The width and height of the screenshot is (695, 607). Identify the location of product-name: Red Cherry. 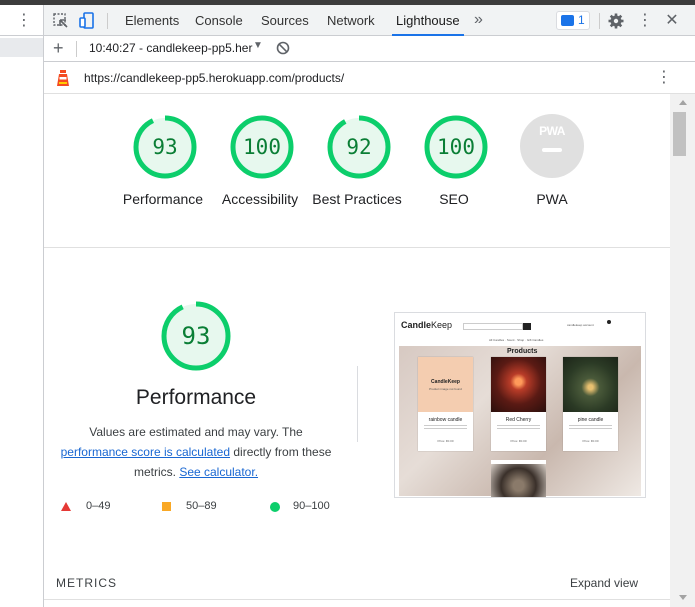
(518, 420).